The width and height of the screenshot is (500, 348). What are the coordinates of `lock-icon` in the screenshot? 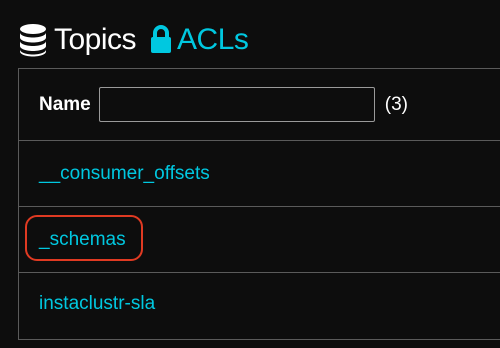 It's located at (161, 40).